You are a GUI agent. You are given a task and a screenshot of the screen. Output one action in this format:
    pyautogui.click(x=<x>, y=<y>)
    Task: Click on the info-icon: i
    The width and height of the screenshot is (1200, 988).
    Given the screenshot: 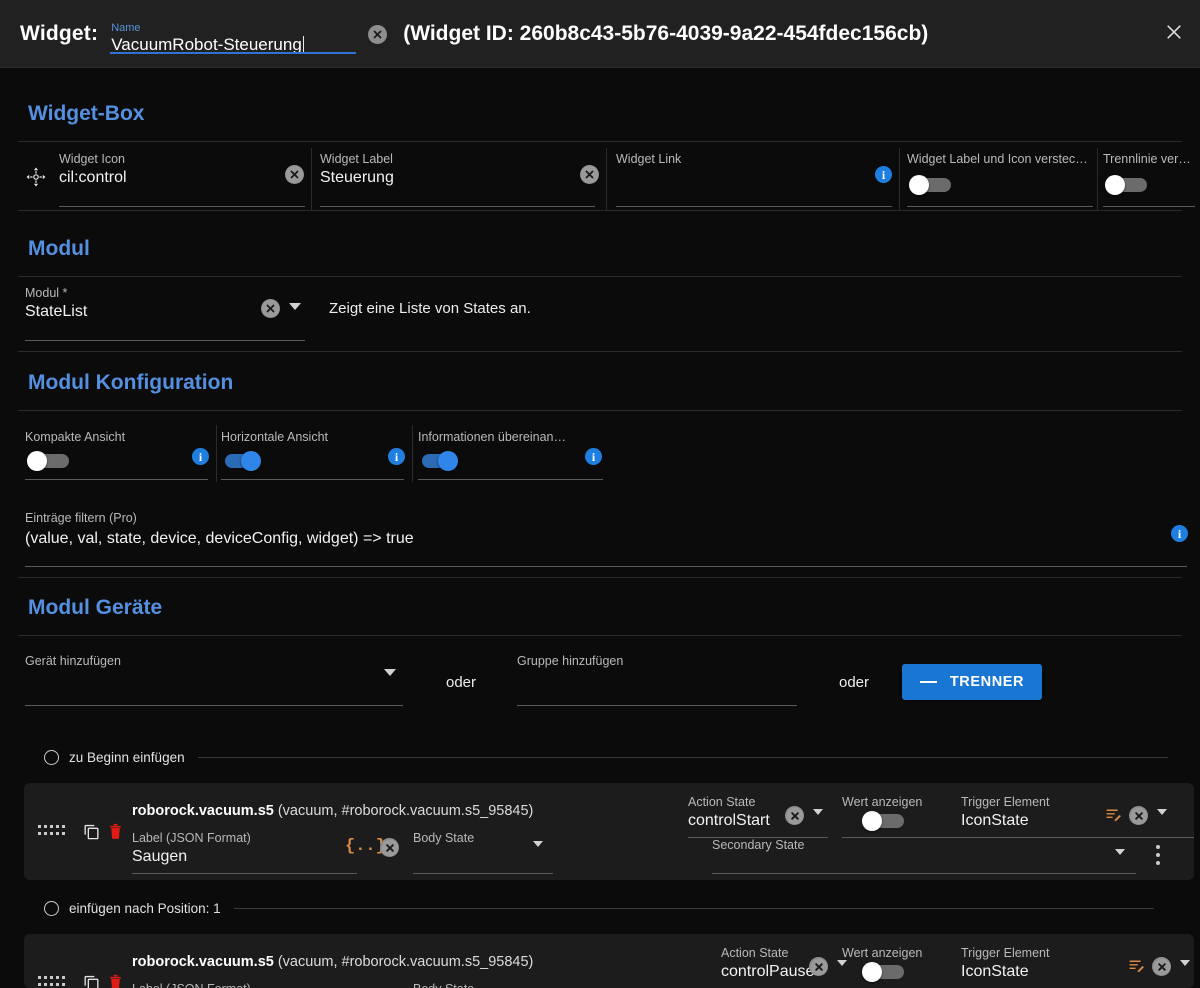 What is the action you would take?
    pyautogui.click(x=1179, y=533)
    